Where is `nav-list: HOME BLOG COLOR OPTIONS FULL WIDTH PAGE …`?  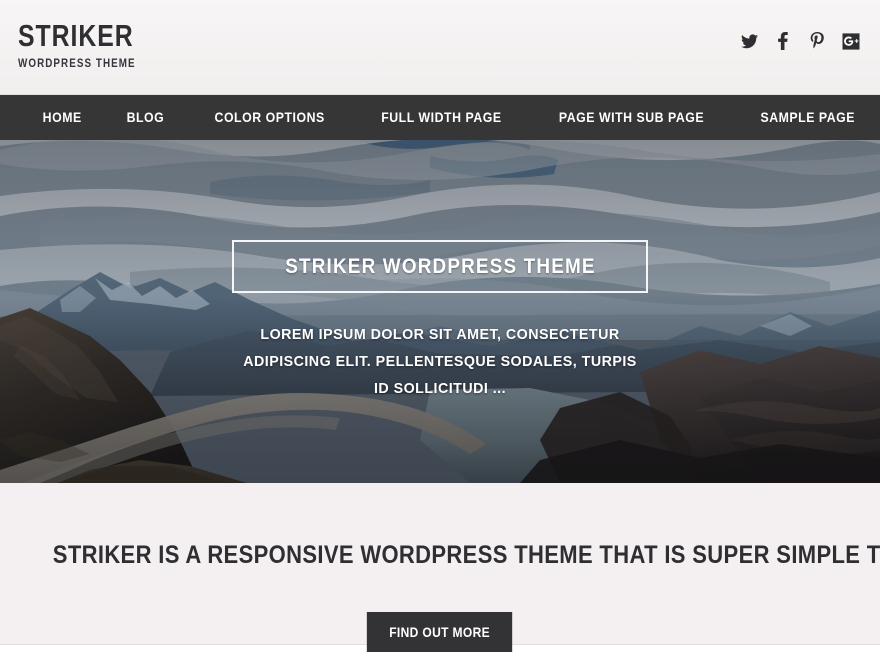
nav-list: HOME BLOG COLOR OPTIONS FULL WIDTH PAGE … is located at coordinates (450, 117).